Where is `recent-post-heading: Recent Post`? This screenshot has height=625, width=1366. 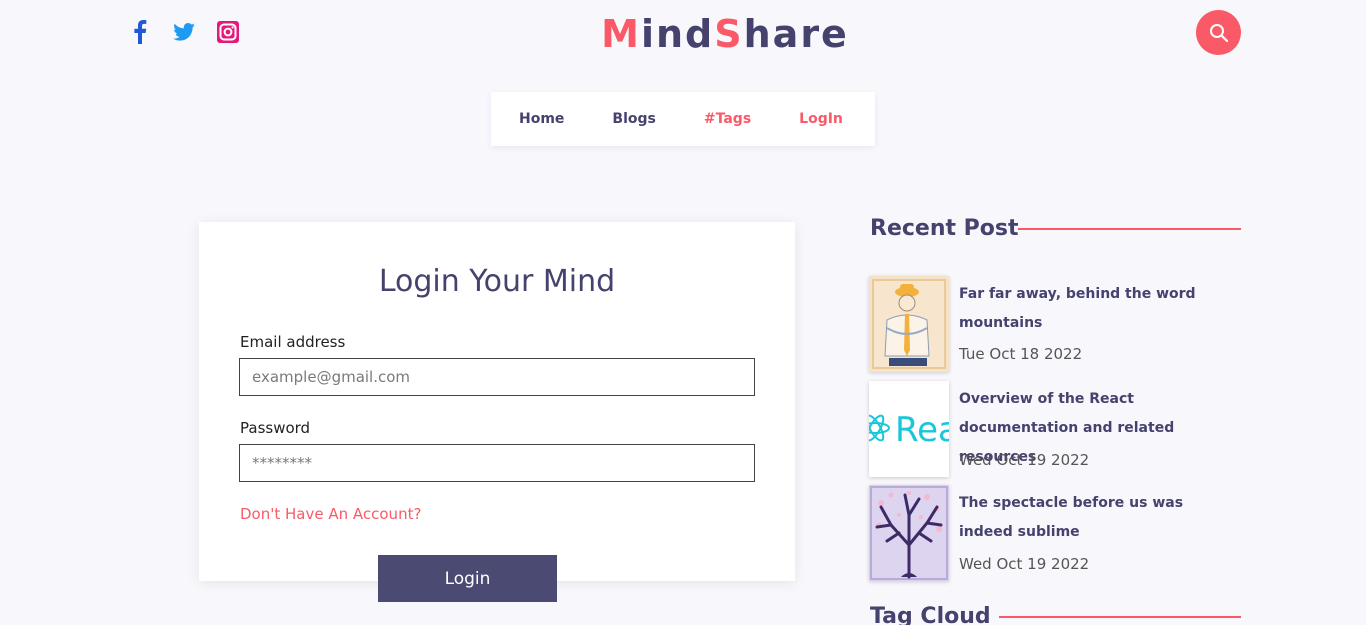 recent-post-heading: Recent Post is located at coordinates (944, 228).